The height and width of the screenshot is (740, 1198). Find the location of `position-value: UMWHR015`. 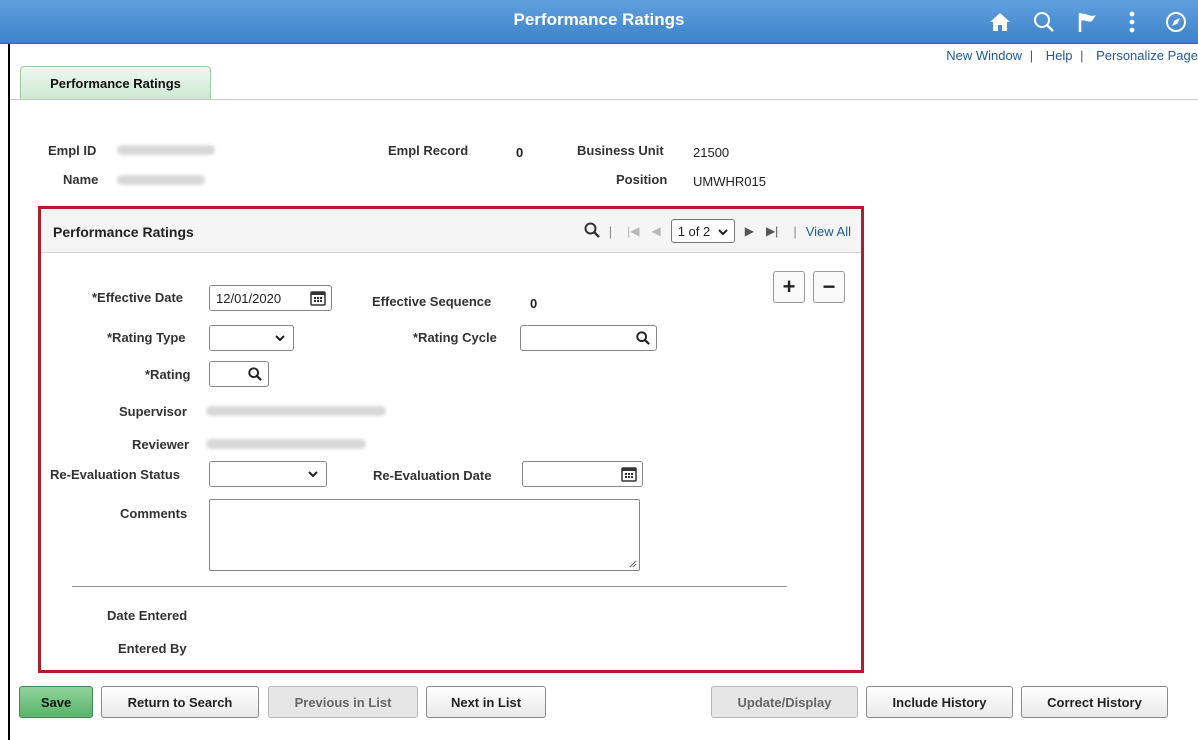

position-value: UMWHR015 is located at coordinates (729, 181).